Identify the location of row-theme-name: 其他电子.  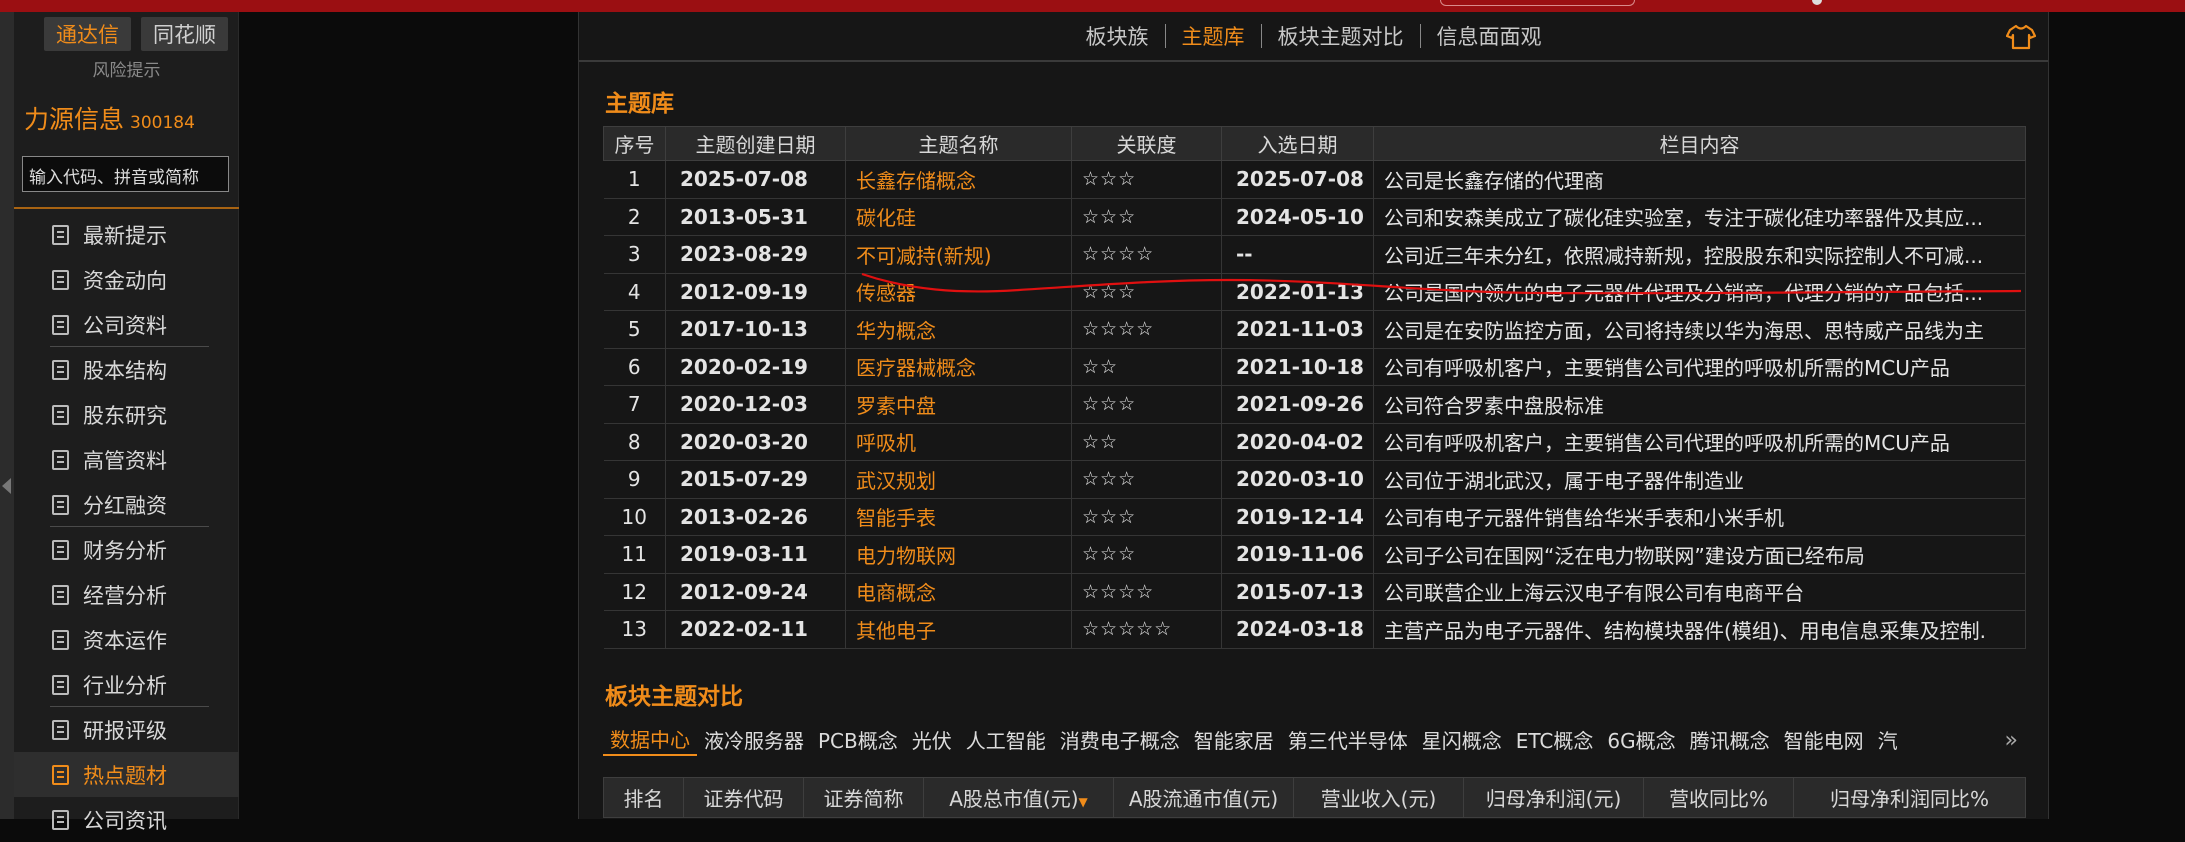
(958, 629).